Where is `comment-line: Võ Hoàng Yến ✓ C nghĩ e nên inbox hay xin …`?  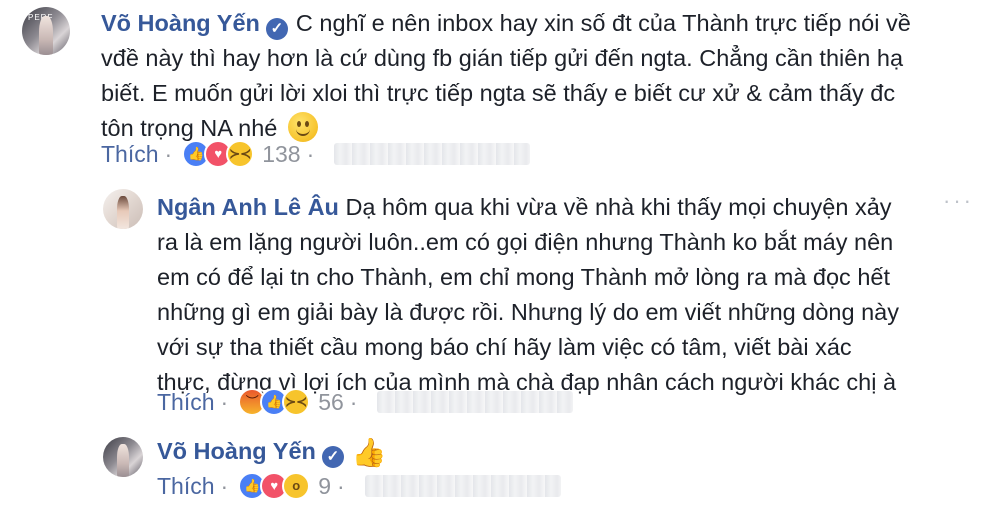
comment-line: Võ Hoàng Yến ✓ C nghĩ e nên inbox hay xin … is located at coordinates (546, 23).